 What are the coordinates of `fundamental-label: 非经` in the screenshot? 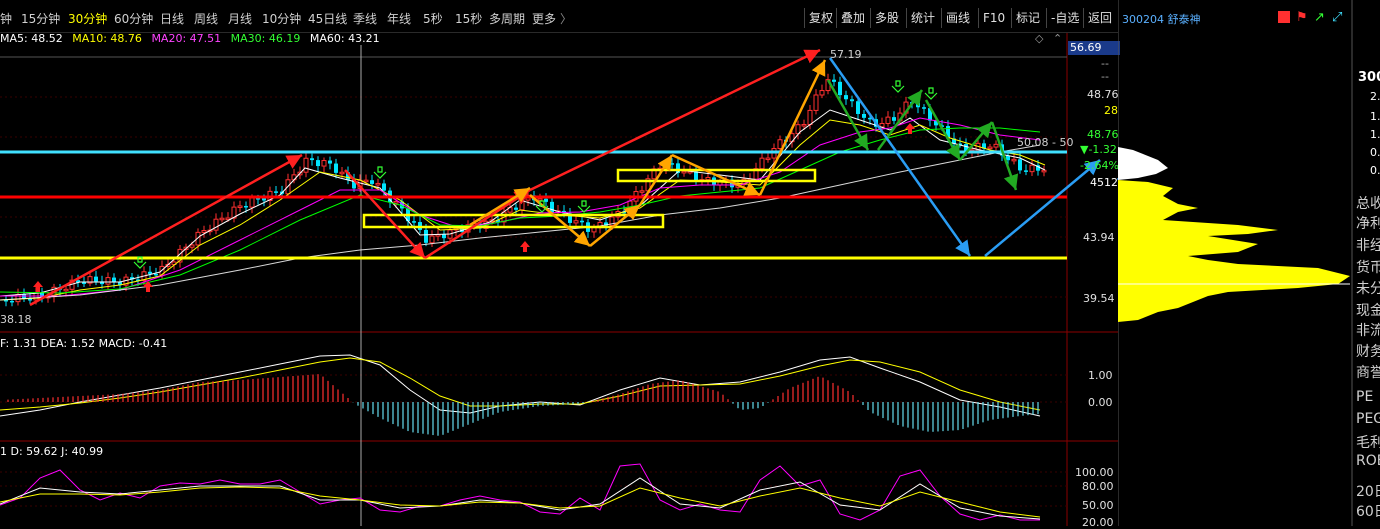 It's located at (1368, 246).